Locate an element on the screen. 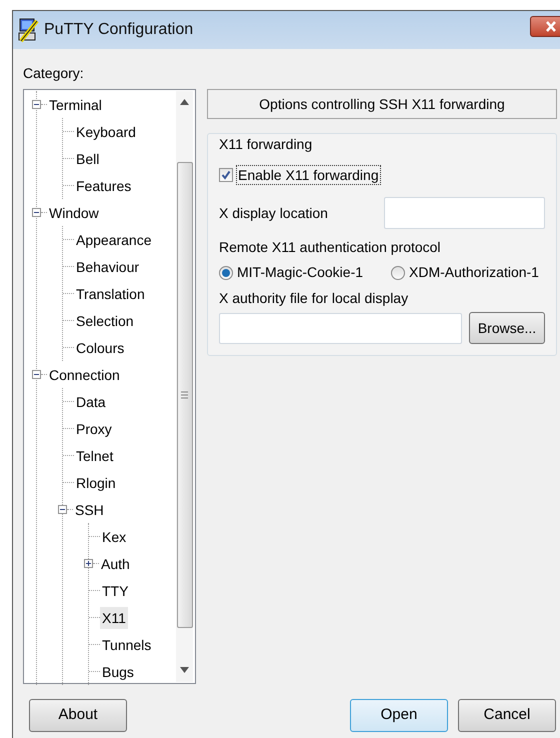 The image size is (560, 738). group-title: X11 forwarding is located at coordinates (265, 144).